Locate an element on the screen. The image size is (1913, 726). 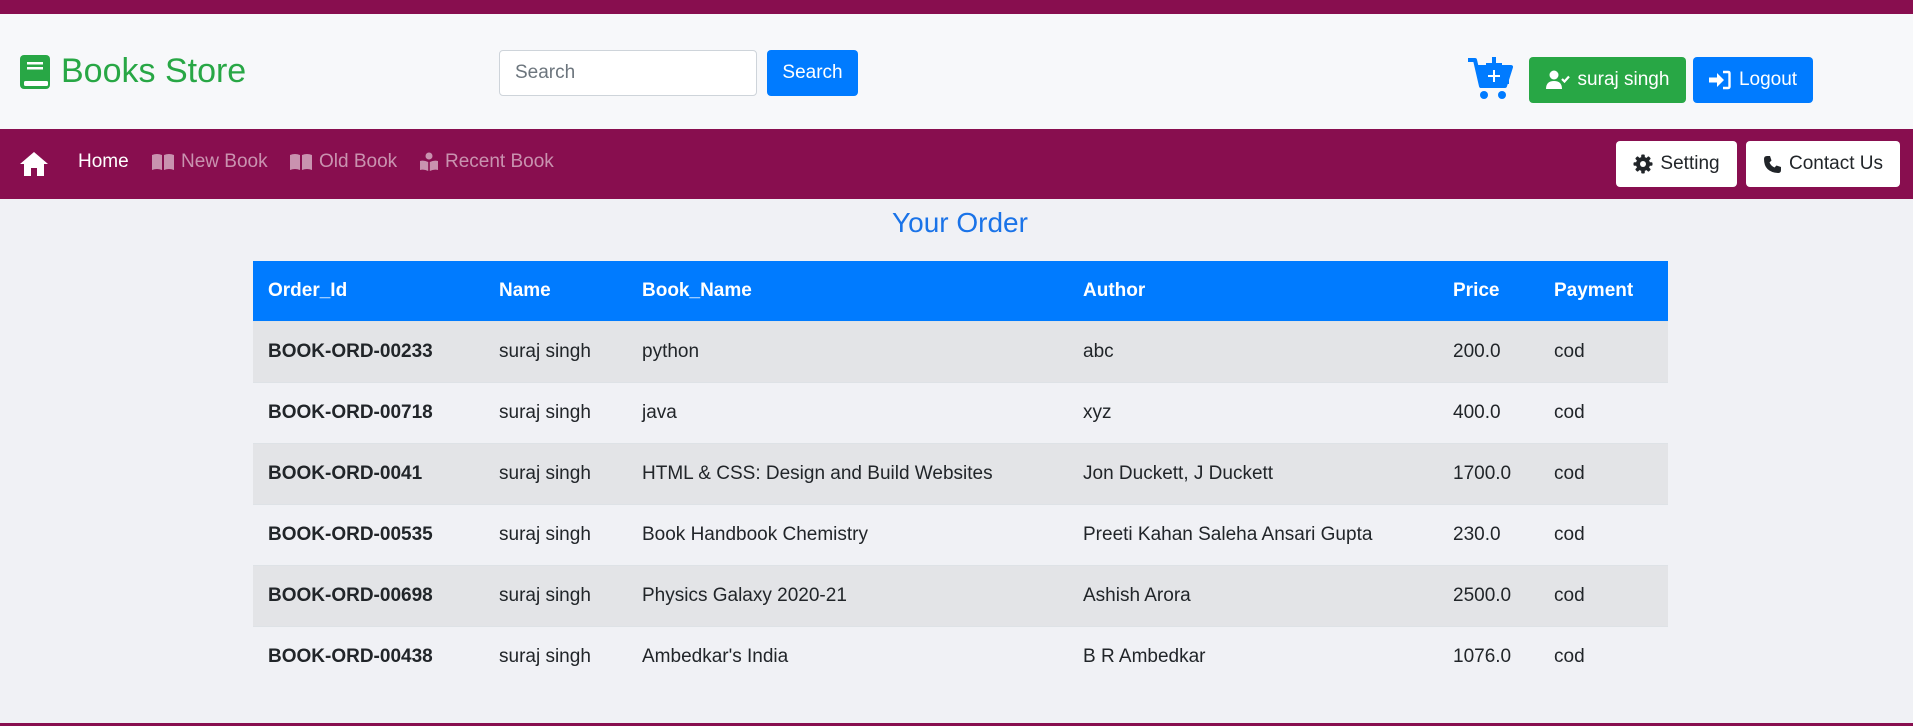
book-icon is located at coordinates (35, 71).